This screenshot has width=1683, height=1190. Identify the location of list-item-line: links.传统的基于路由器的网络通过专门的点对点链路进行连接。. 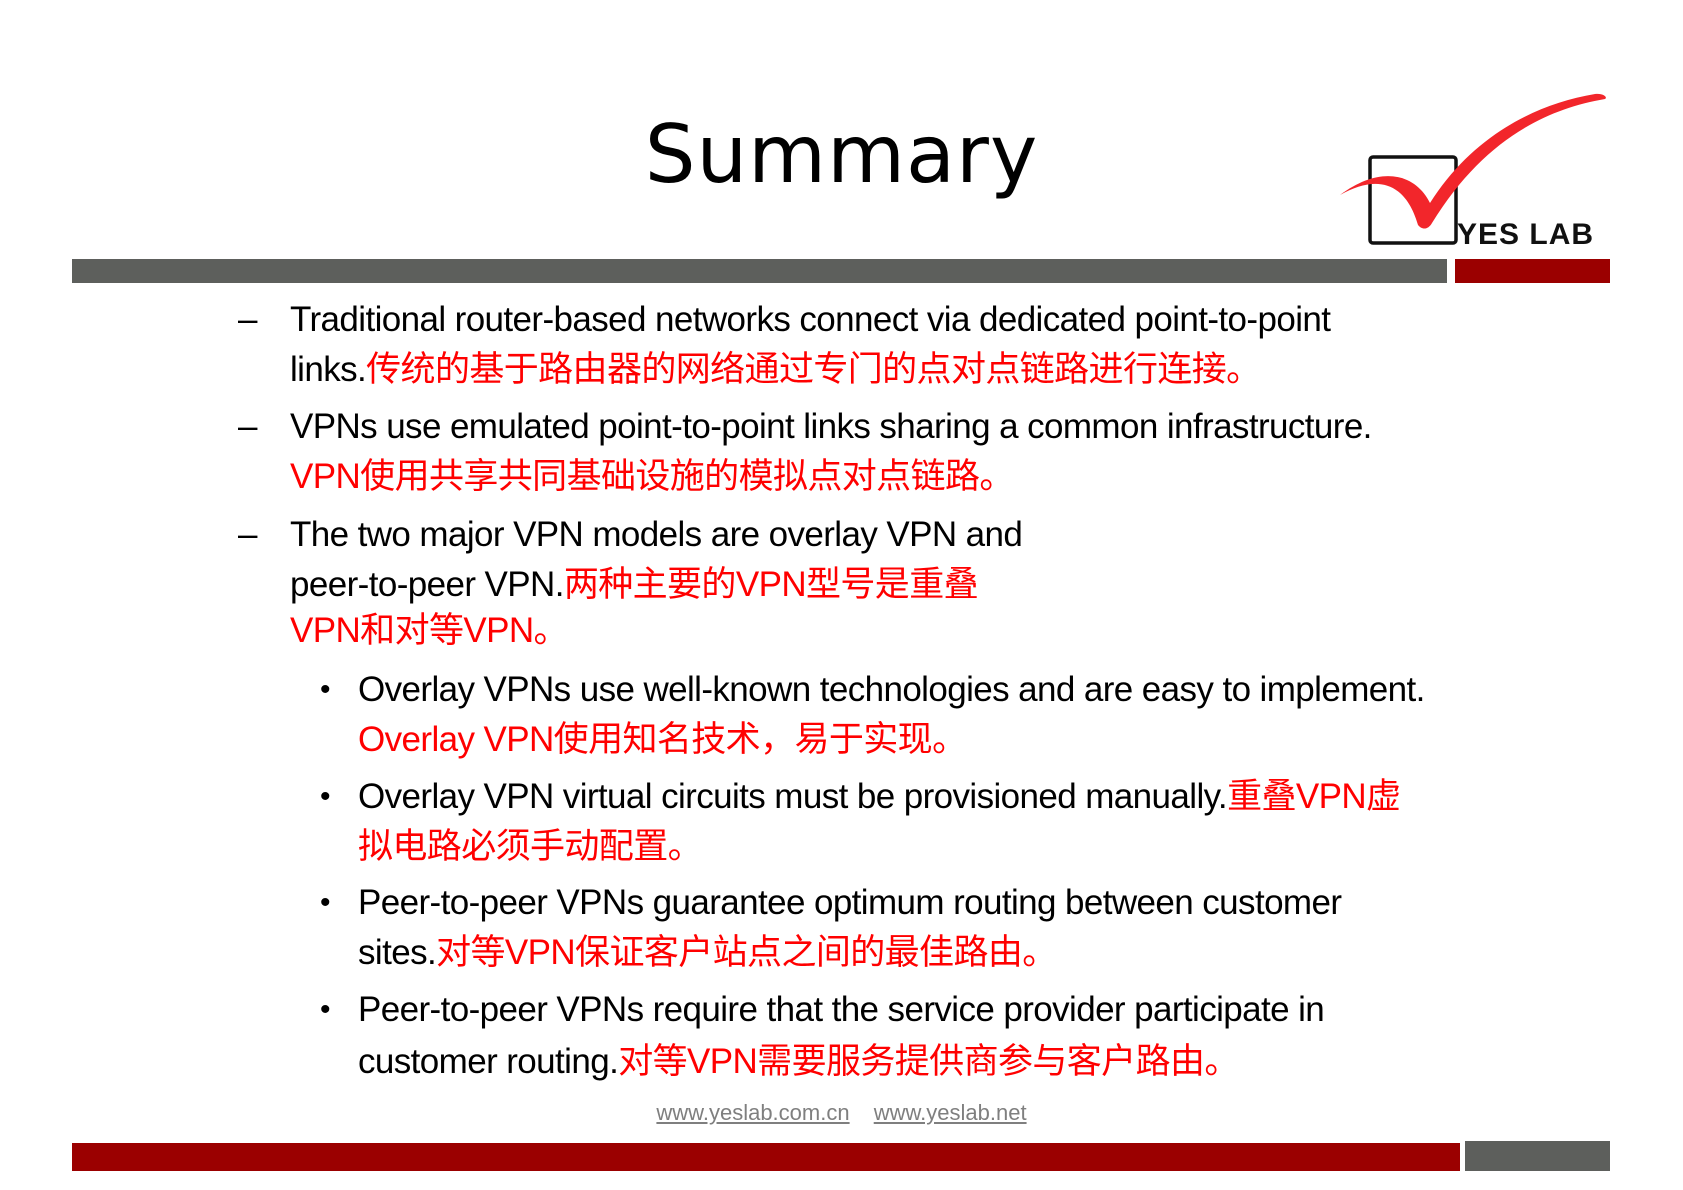
(775, 369).